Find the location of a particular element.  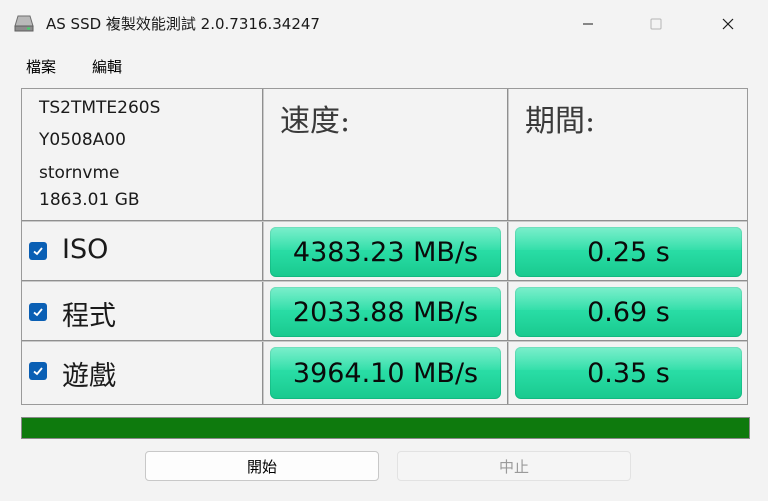

maximize-icon is located at coordinates (656, 24).